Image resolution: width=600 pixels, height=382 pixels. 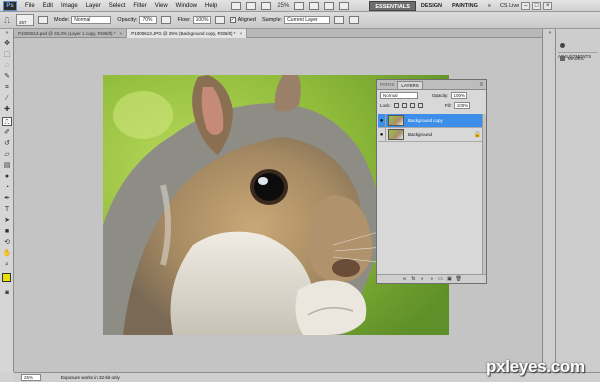 What do you see at coordinates (354, 20) in the screenshot?
I see `pressure-size-icon` at bounding box center [354, 20].